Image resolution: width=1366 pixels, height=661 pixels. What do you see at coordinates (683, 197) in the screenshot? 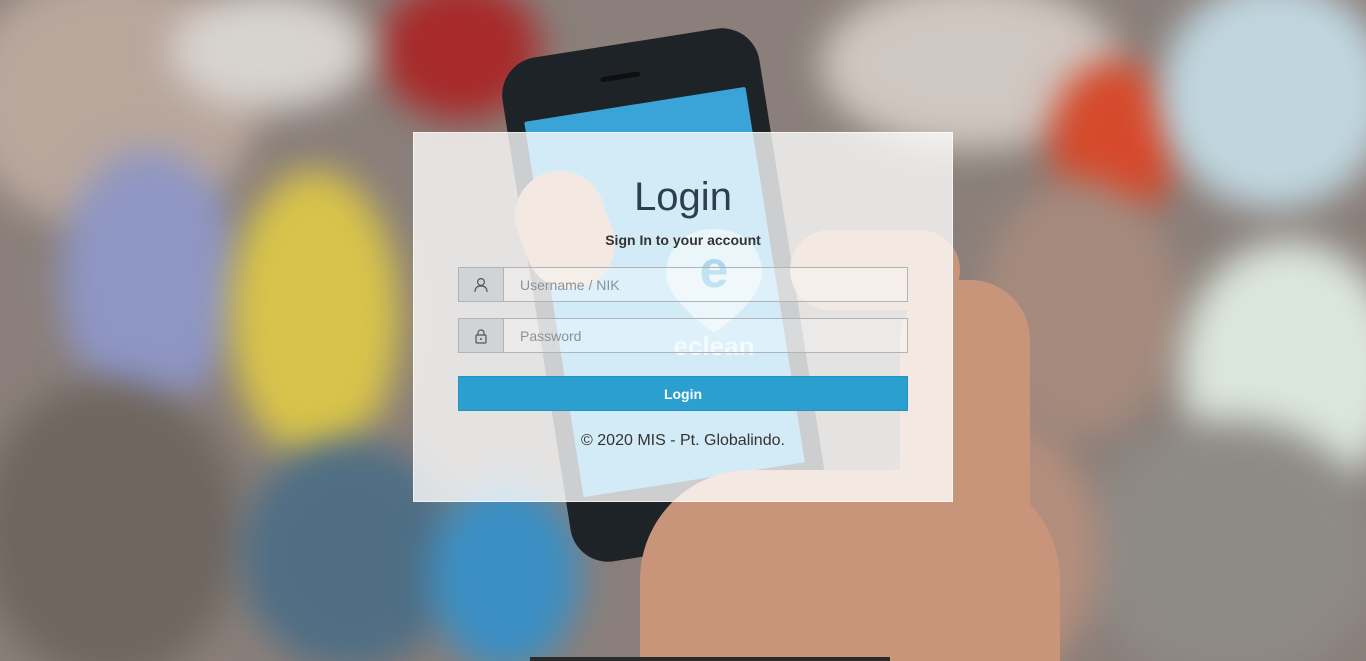
I see `login-title: Login` at bounding box center [683, 197].